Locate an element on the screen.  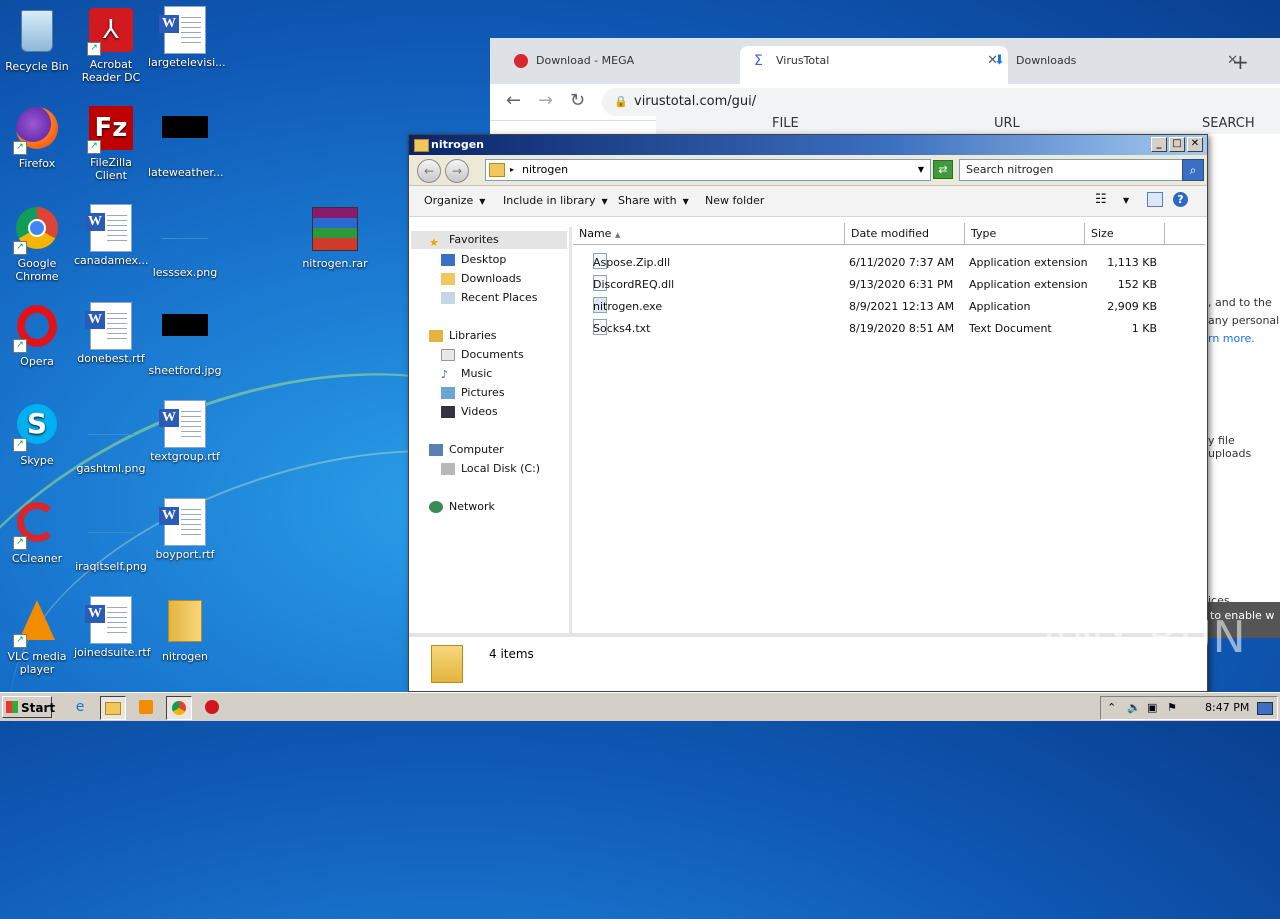
volume-icon: 🔈 is located at coordinates (1134, 708).